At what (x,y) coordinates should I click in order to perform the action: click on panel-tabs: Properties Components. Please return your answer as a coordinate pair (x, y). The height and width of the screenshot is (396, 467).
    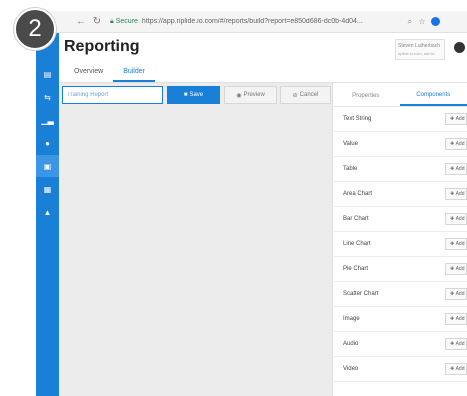
    Looking at the image, I should click on (399, 96).